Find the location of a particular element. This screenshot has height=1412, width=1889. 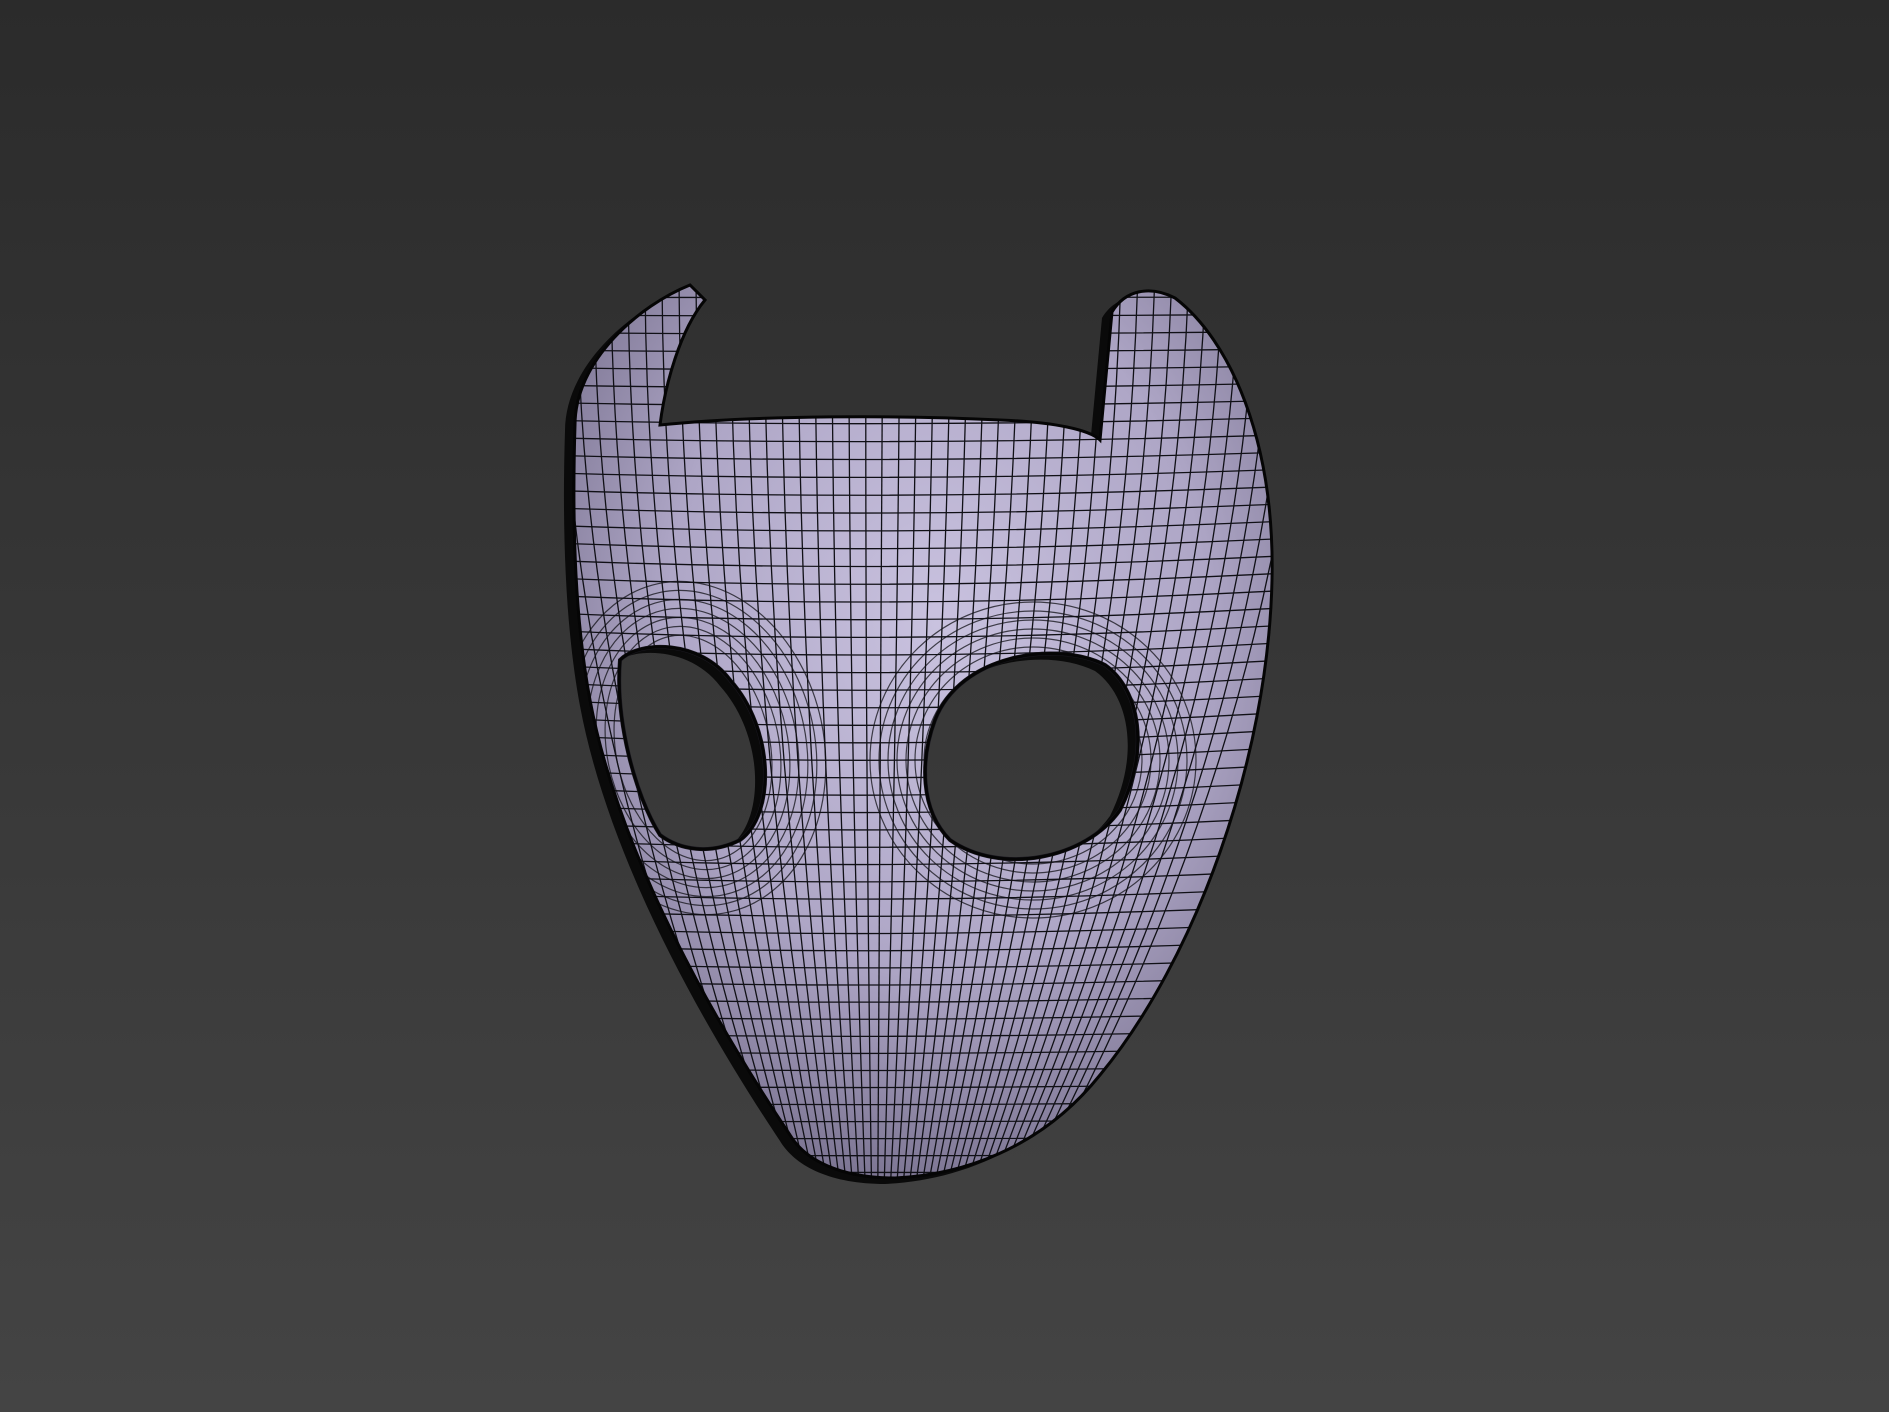

wire-edge is located at coordinates (923, 297).